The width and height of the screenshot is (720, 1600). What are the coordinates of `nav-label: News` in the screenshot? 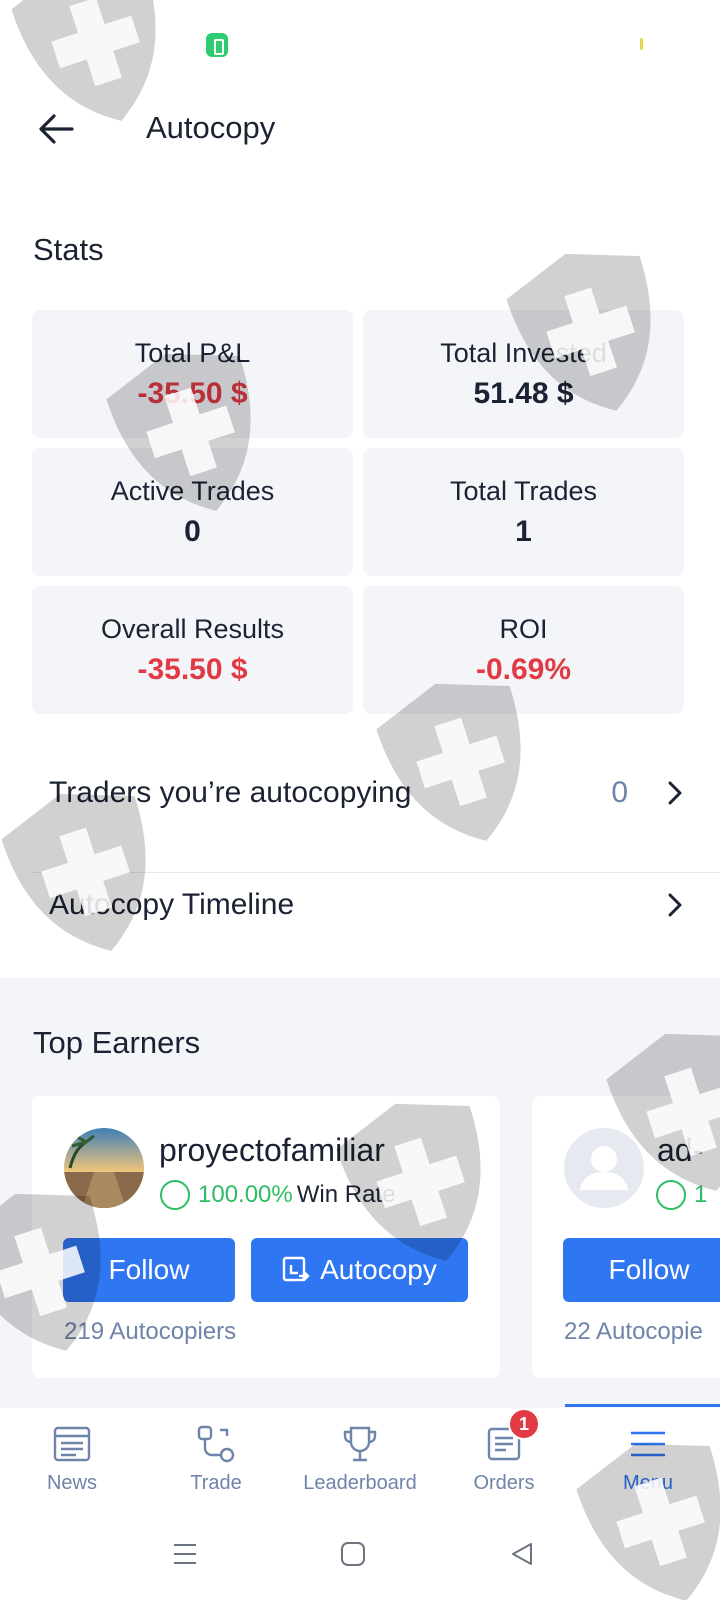 It's located at (71, 1483).